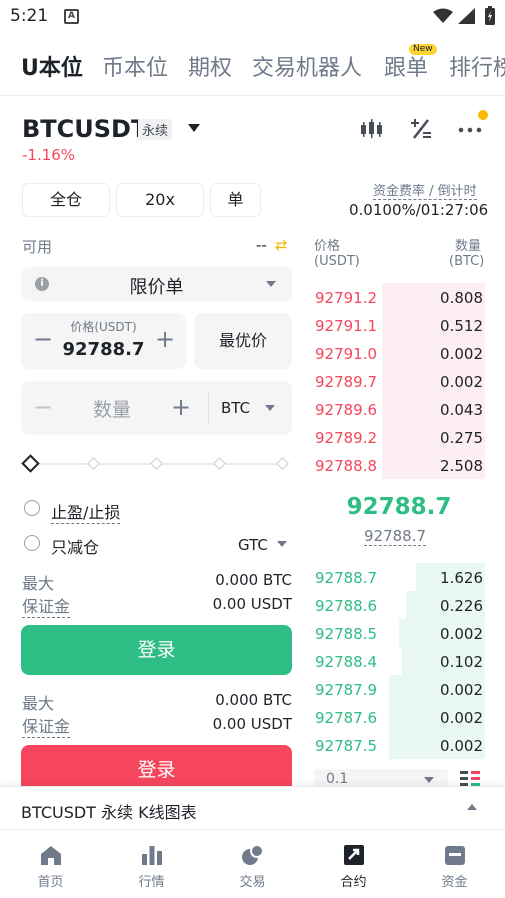 This screenshot has height=898, width=505. I want to click on quantity-increase-button: +, so click(181, 407).